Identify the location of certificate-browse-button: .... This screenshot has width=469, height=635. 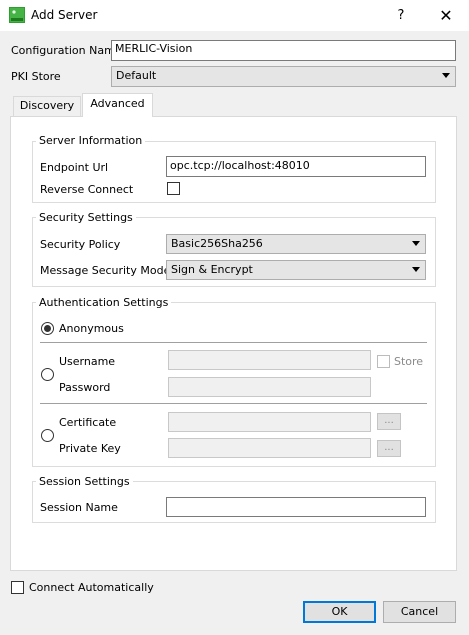
(389, 421).